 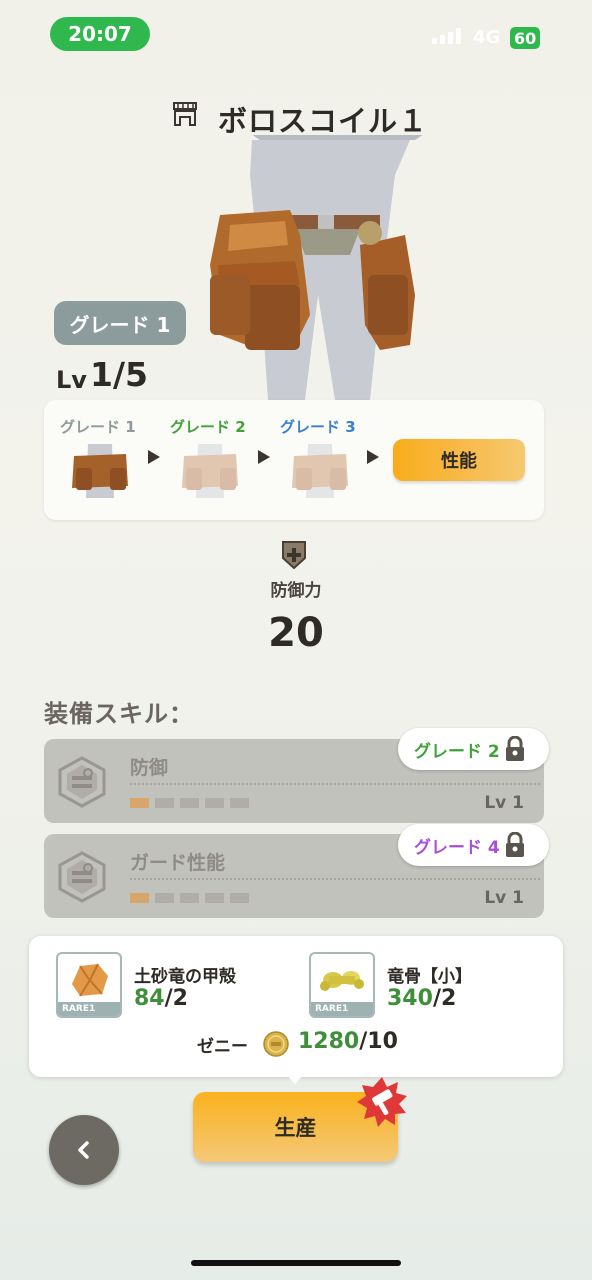 I want to click on armor-model-image, so click(x=315, y=267).